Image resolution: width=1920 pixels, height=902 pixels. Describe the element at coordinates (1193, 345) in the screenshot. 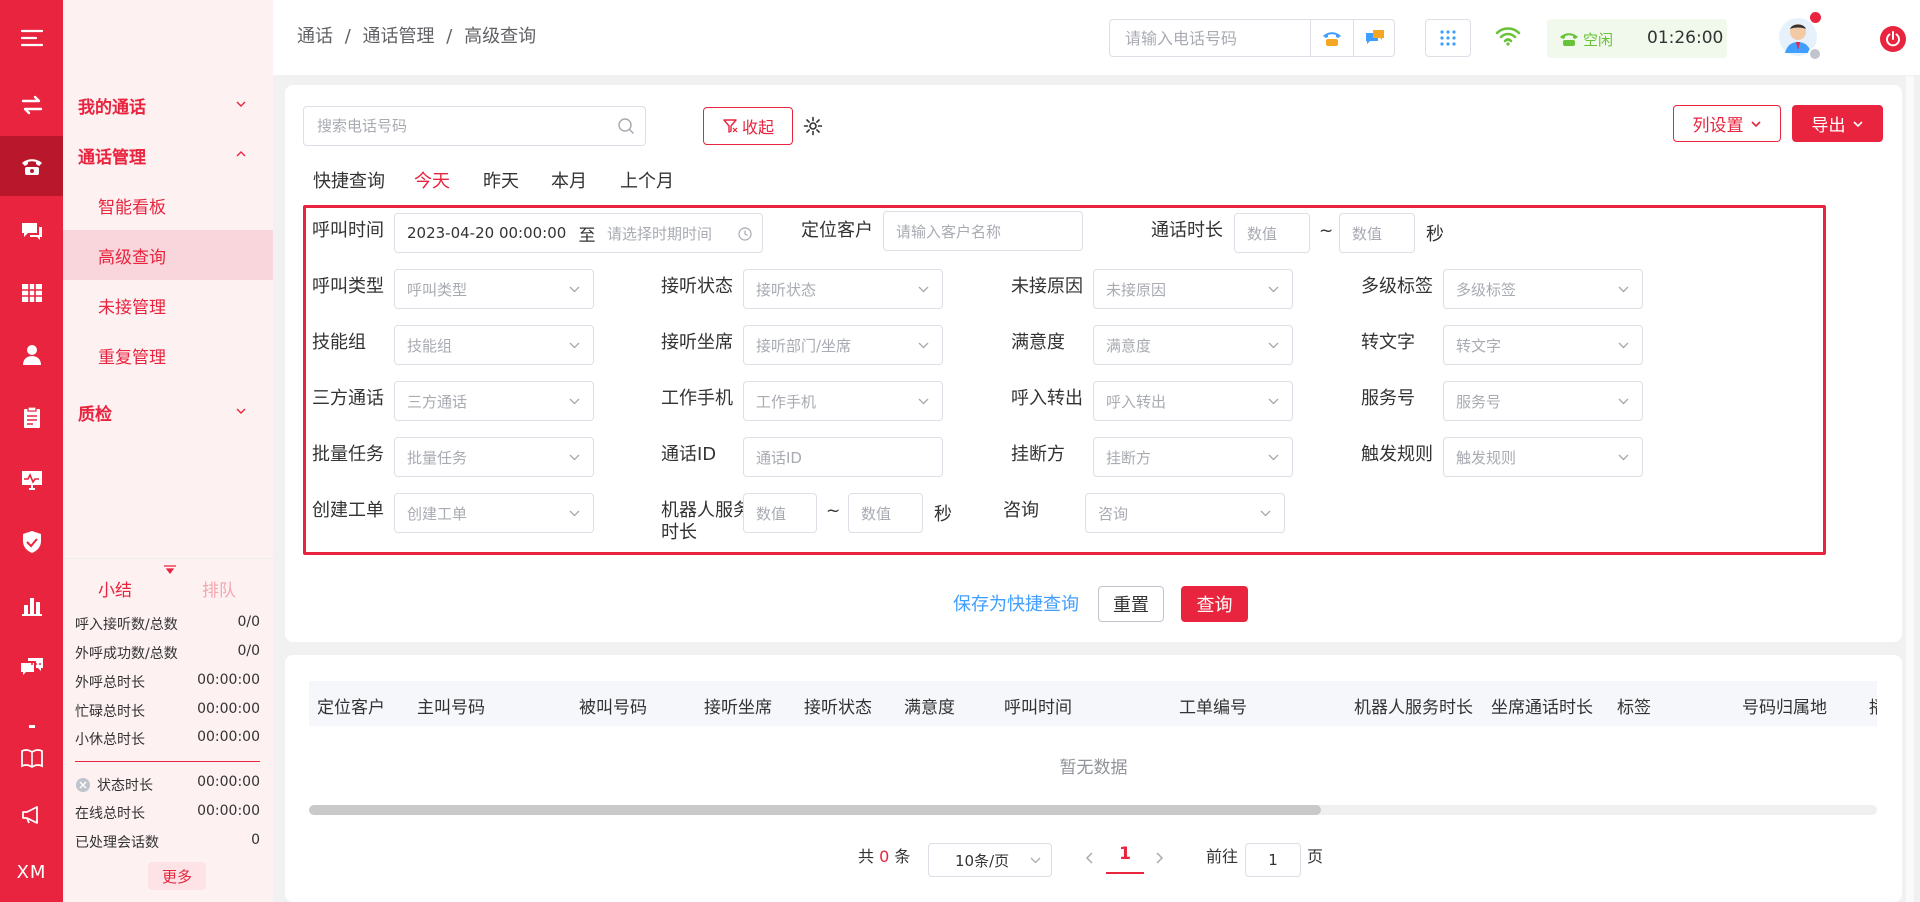

I see `satisfaction-select: 满意度` at that location.